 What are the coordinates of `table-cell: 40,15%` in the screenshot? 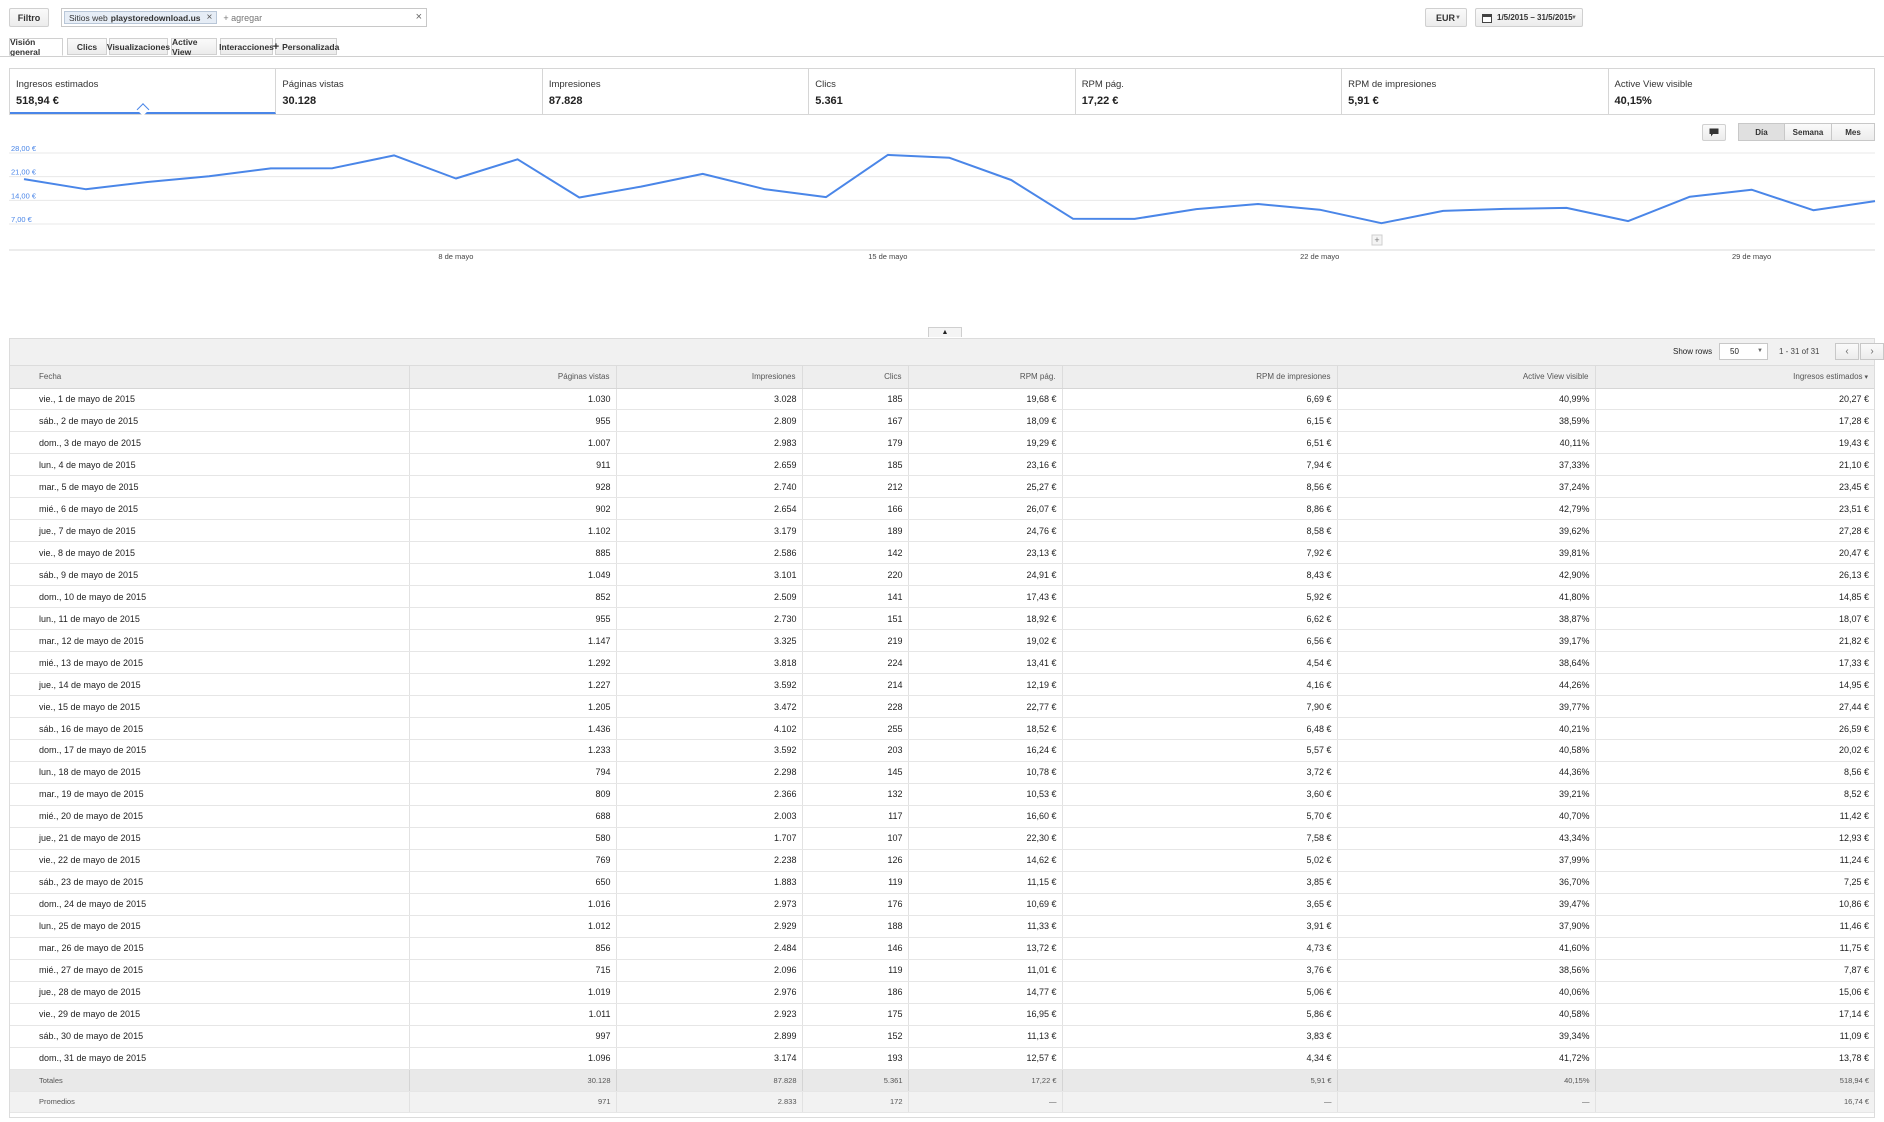 It's located at (1466, 1080).